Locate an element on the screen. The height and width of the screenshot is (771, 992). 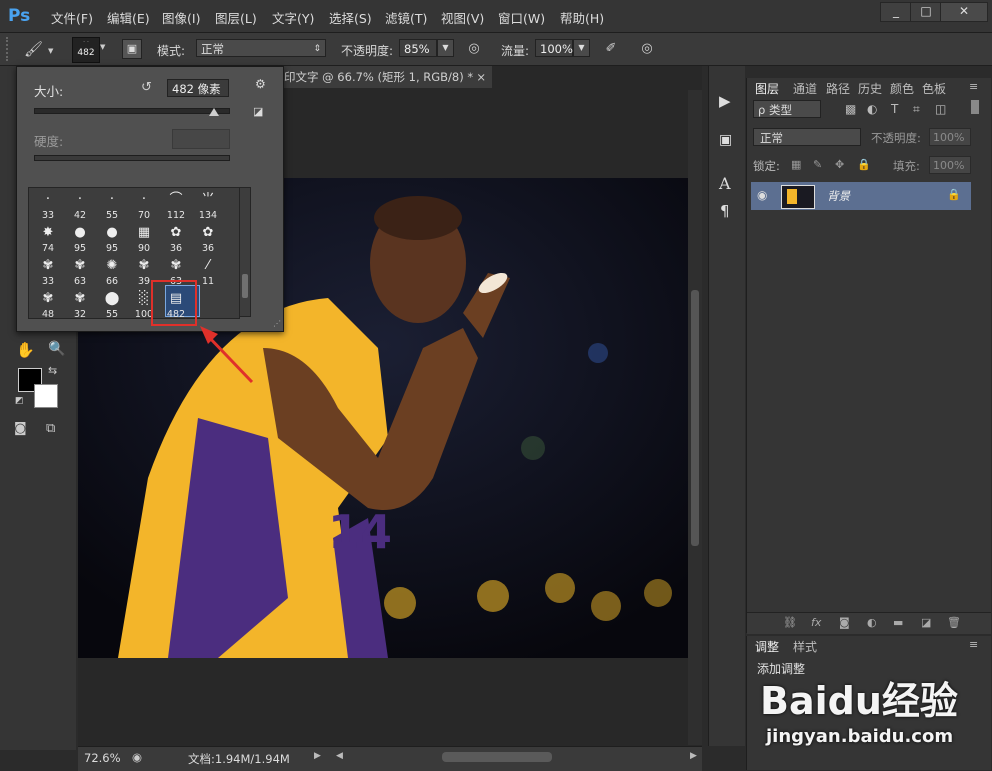
filter-adjustment-icon: ◐ is located at coordinates (872, 109).